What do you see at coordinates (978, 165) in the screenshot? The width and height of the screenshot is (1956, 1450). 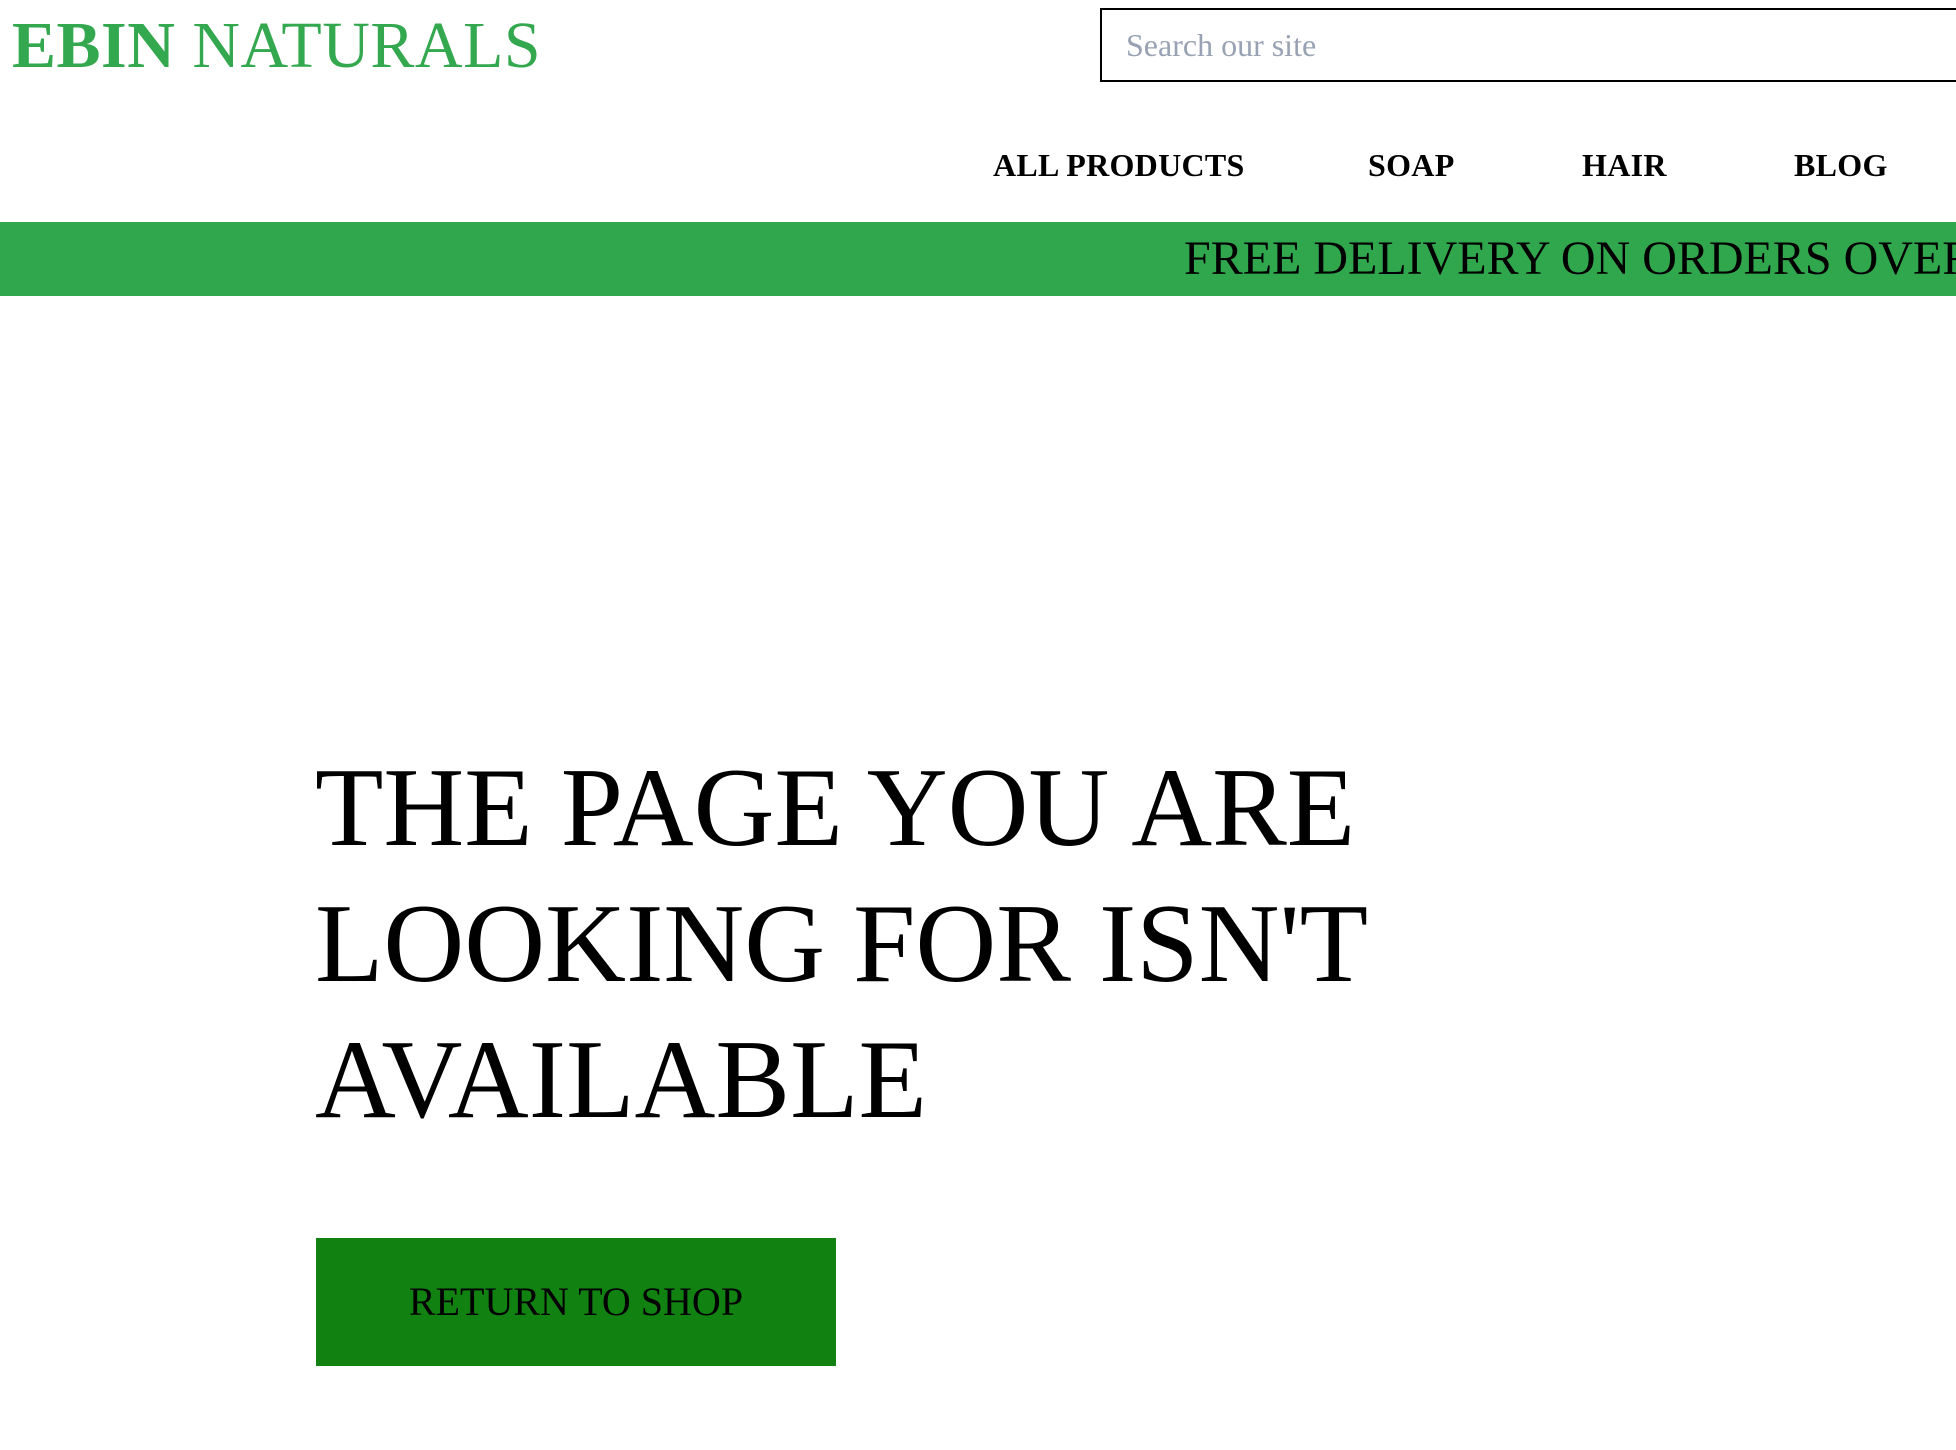 I see `main-nav: ALL PRODUCTS SOAP HAIR BLOG` at bounding box center [978, 165].